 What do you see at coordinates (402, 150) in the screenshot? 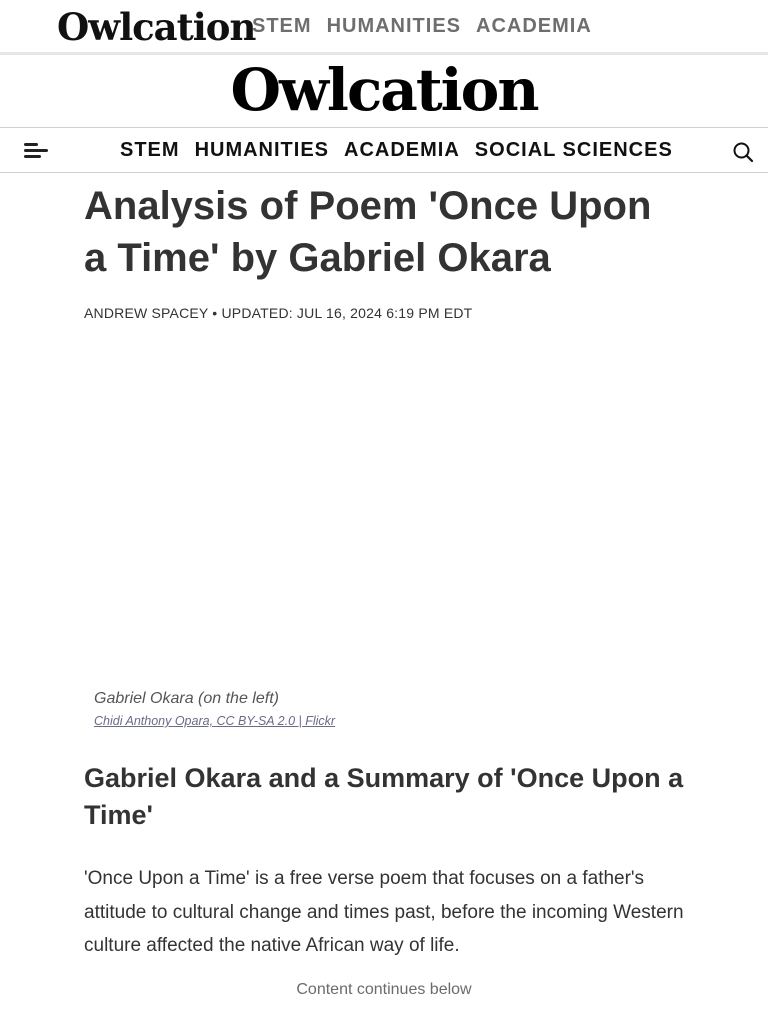
I see `nav-link-academia: ACADEMIA` at bounding box center [402, 150].